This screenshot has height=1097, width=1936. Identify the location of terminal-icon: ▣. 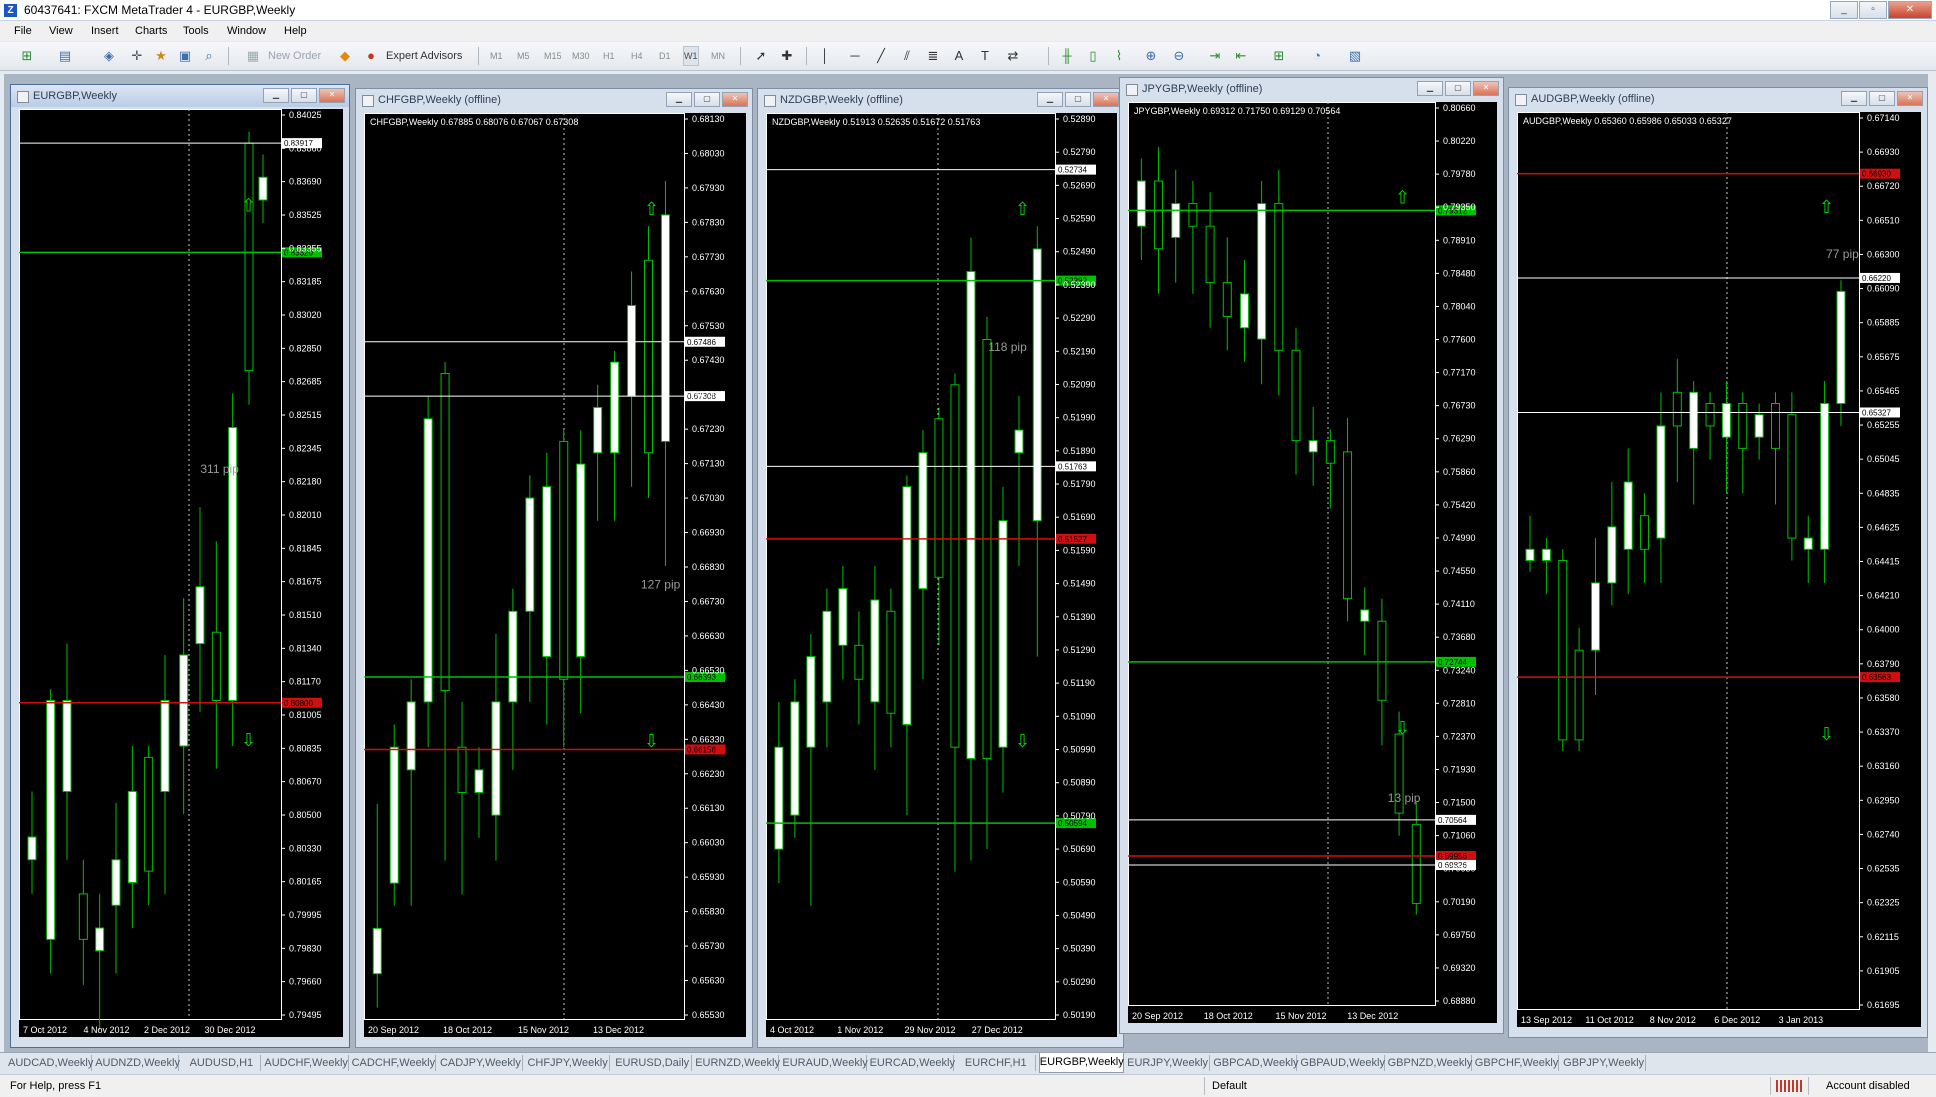
(185, 56).